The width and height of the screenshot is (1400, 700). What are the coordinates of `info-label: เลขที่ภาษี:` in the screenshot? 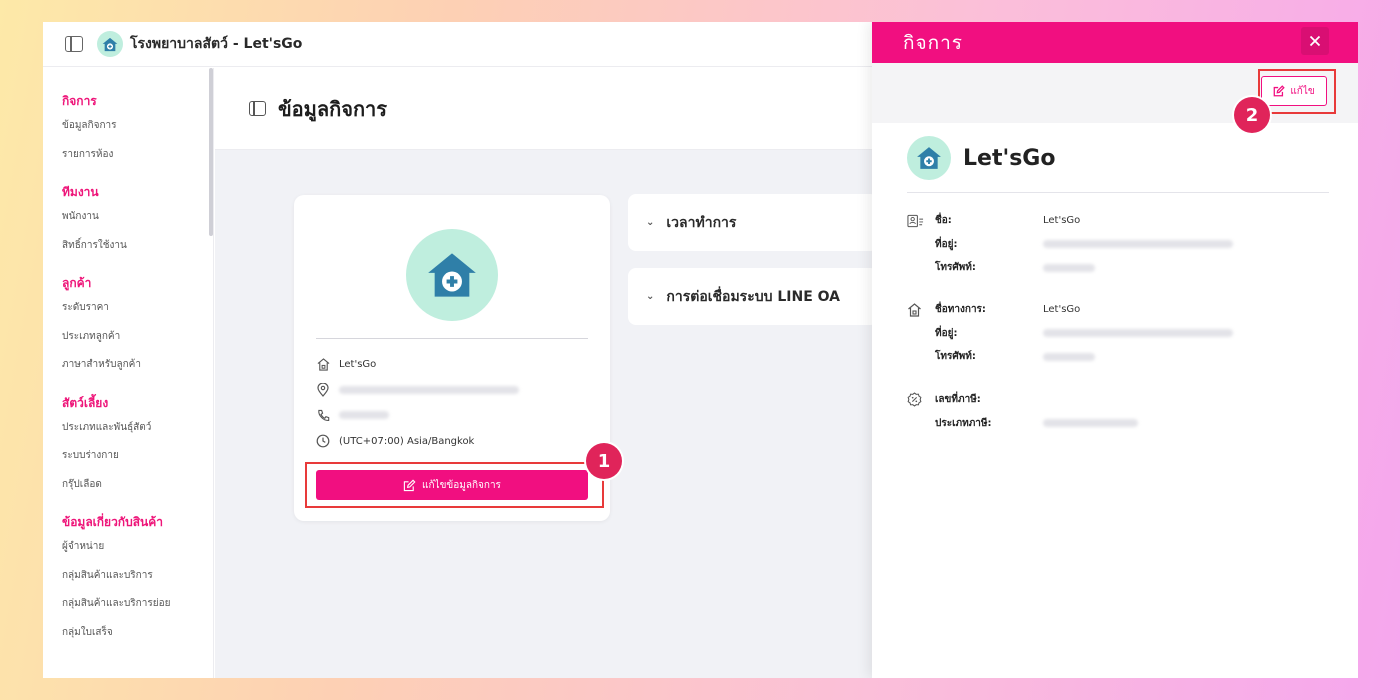 It's located at (958, 400).